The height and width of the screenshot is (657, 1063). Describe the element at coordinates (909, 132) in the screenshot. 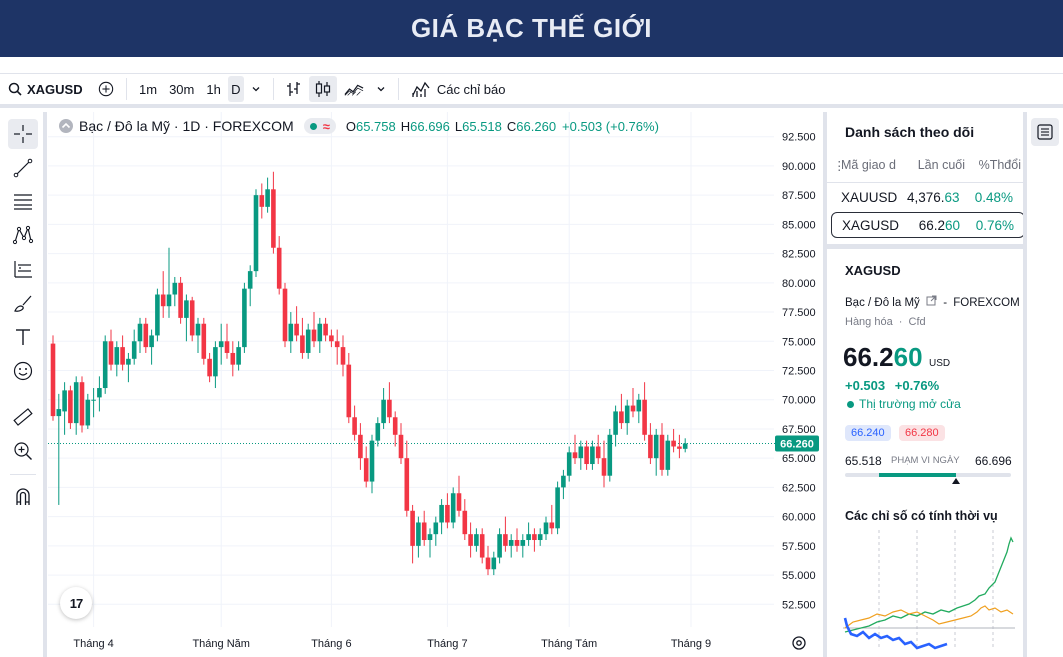

I see `watchlist-title: Danh sách theo dõi` at that location.